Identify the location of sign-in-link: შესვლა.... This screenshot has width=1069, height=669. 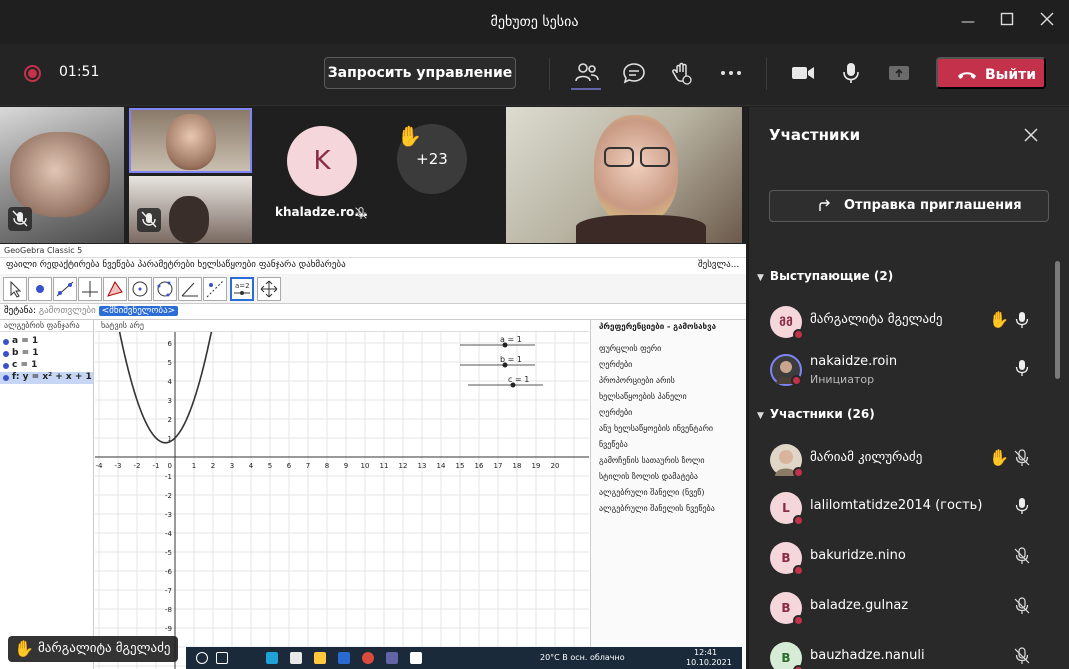
(718, 265).